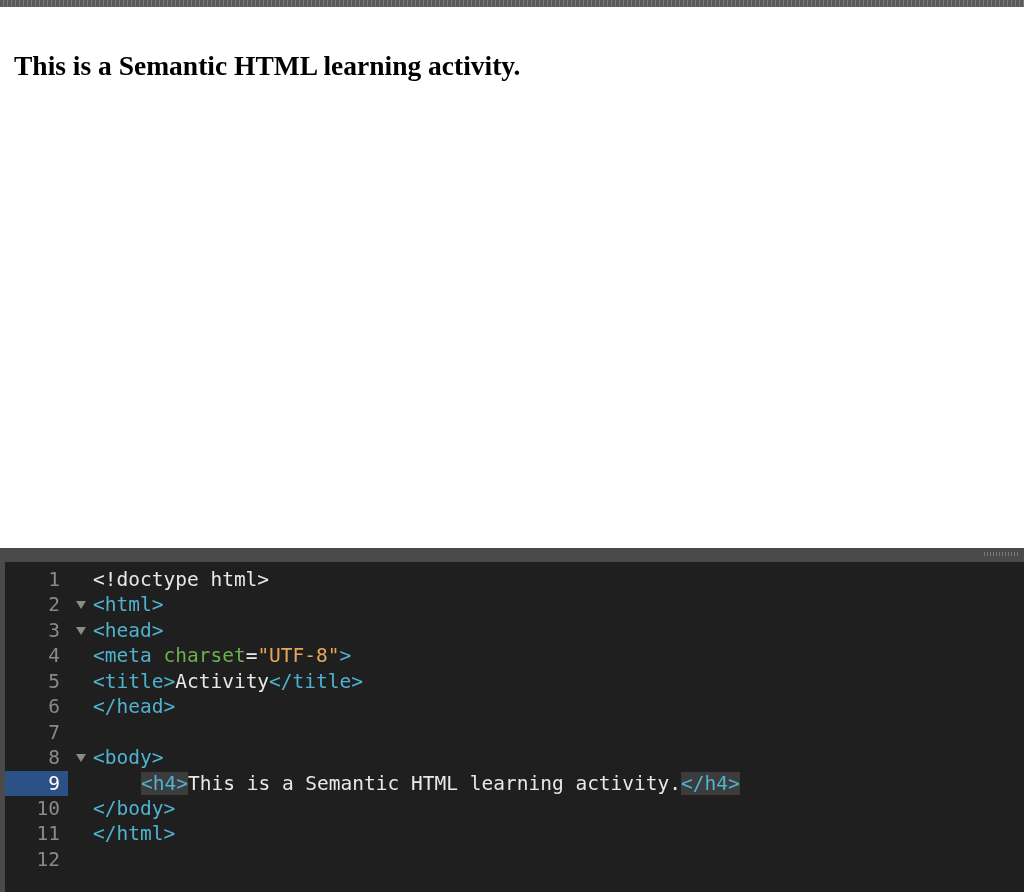  I want to click on line-number: 4, so click(54, 656).